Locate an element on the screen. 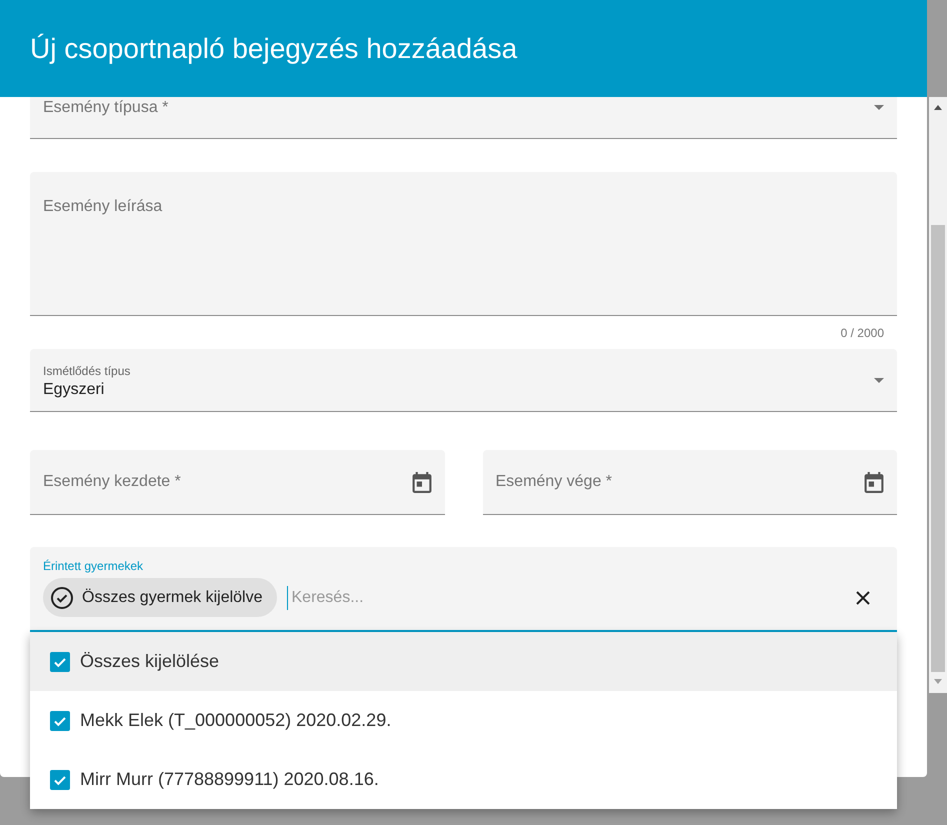  option-item: Mirr Murr (77788899911) 2020.08.16. is located at coordinates (463, 779).